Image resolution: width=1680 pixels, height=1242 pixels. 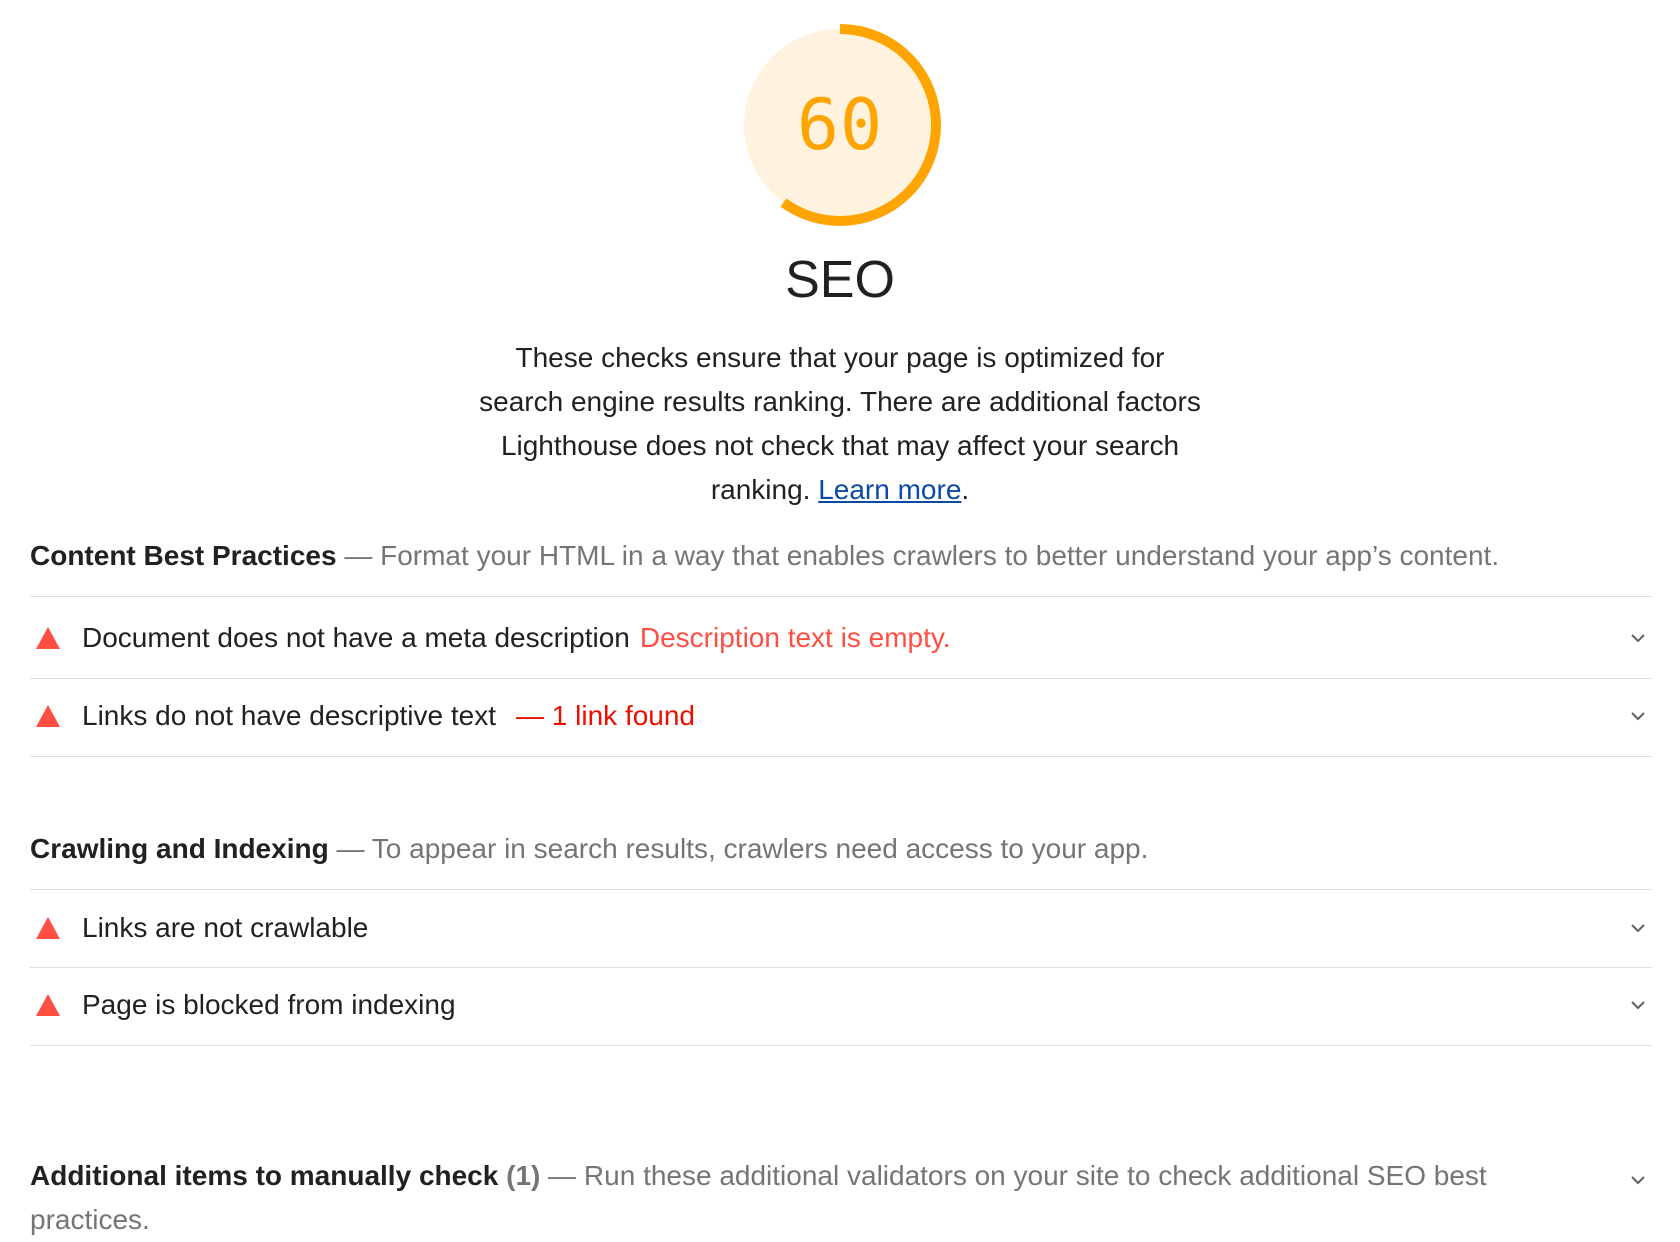 I want to click on score-gauge: 60, so click(x=840, y=125).